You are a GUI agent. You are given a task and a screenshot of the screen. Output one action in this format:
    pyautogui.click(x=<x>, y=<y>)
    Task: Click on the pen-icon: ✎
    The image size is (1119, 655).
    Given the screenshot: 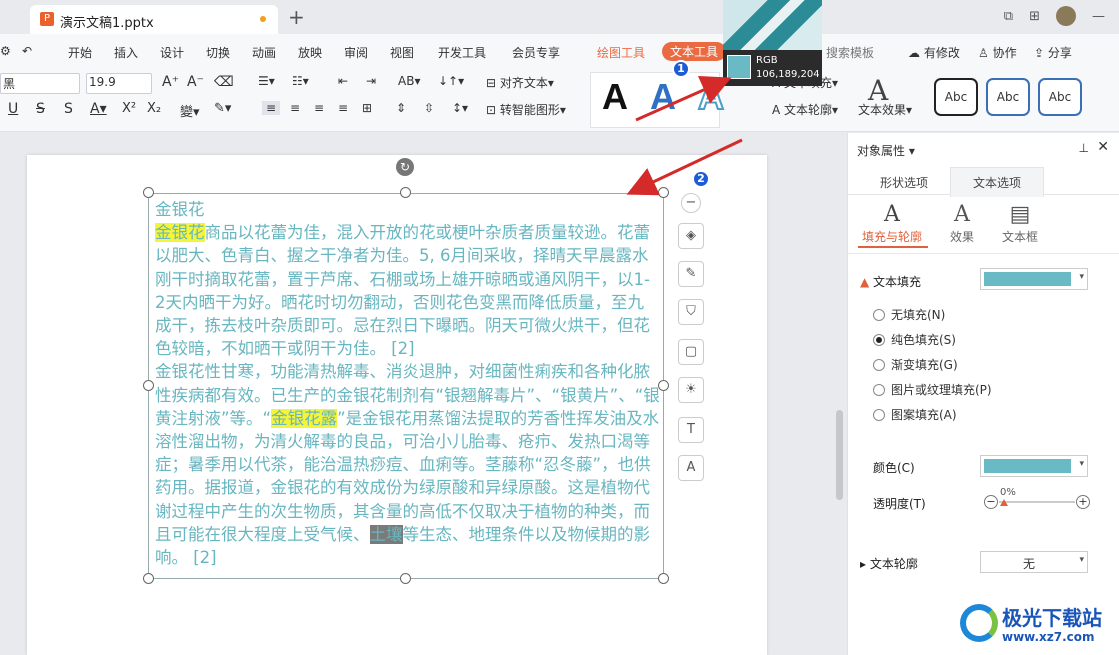 What is the action you would take?
    pyautogui.click(x=691, y=274)
    